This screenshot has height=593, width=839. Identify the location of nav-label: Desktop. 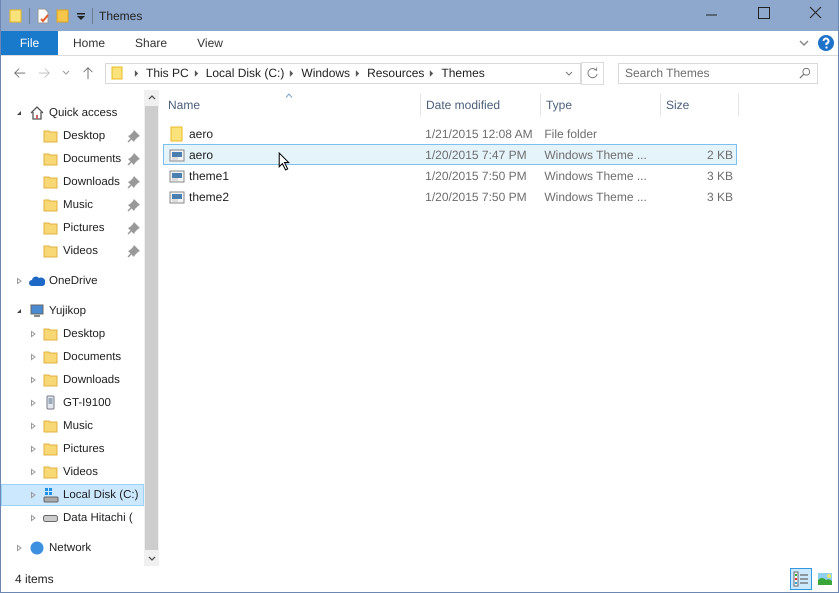
(84, 334).